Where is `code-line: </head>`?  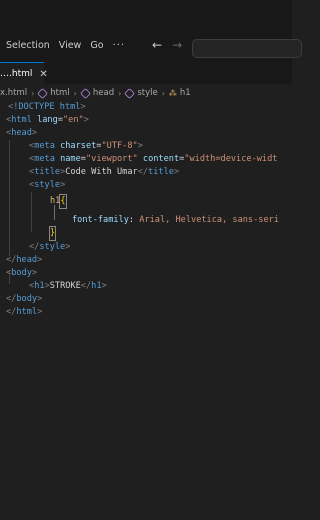 code-line: </head> is located at coordinates (24, 260).